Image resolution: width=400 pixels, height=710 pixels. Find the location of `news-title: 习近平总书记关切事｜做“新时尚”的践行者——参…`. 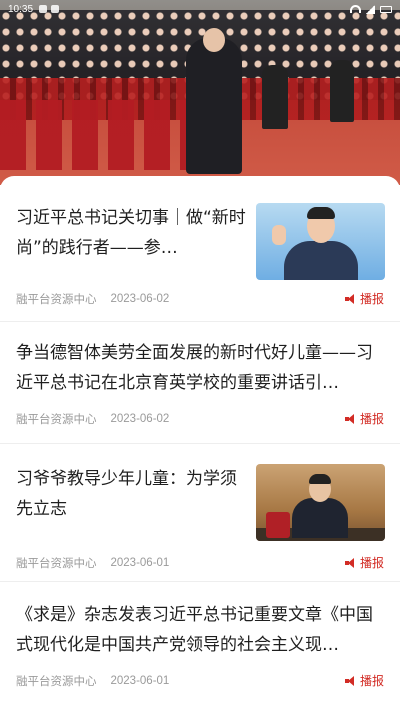

news-title: 习近平总书记关切事｜做“新时尚”的践行者——参… is located at coordinates (131, 233).